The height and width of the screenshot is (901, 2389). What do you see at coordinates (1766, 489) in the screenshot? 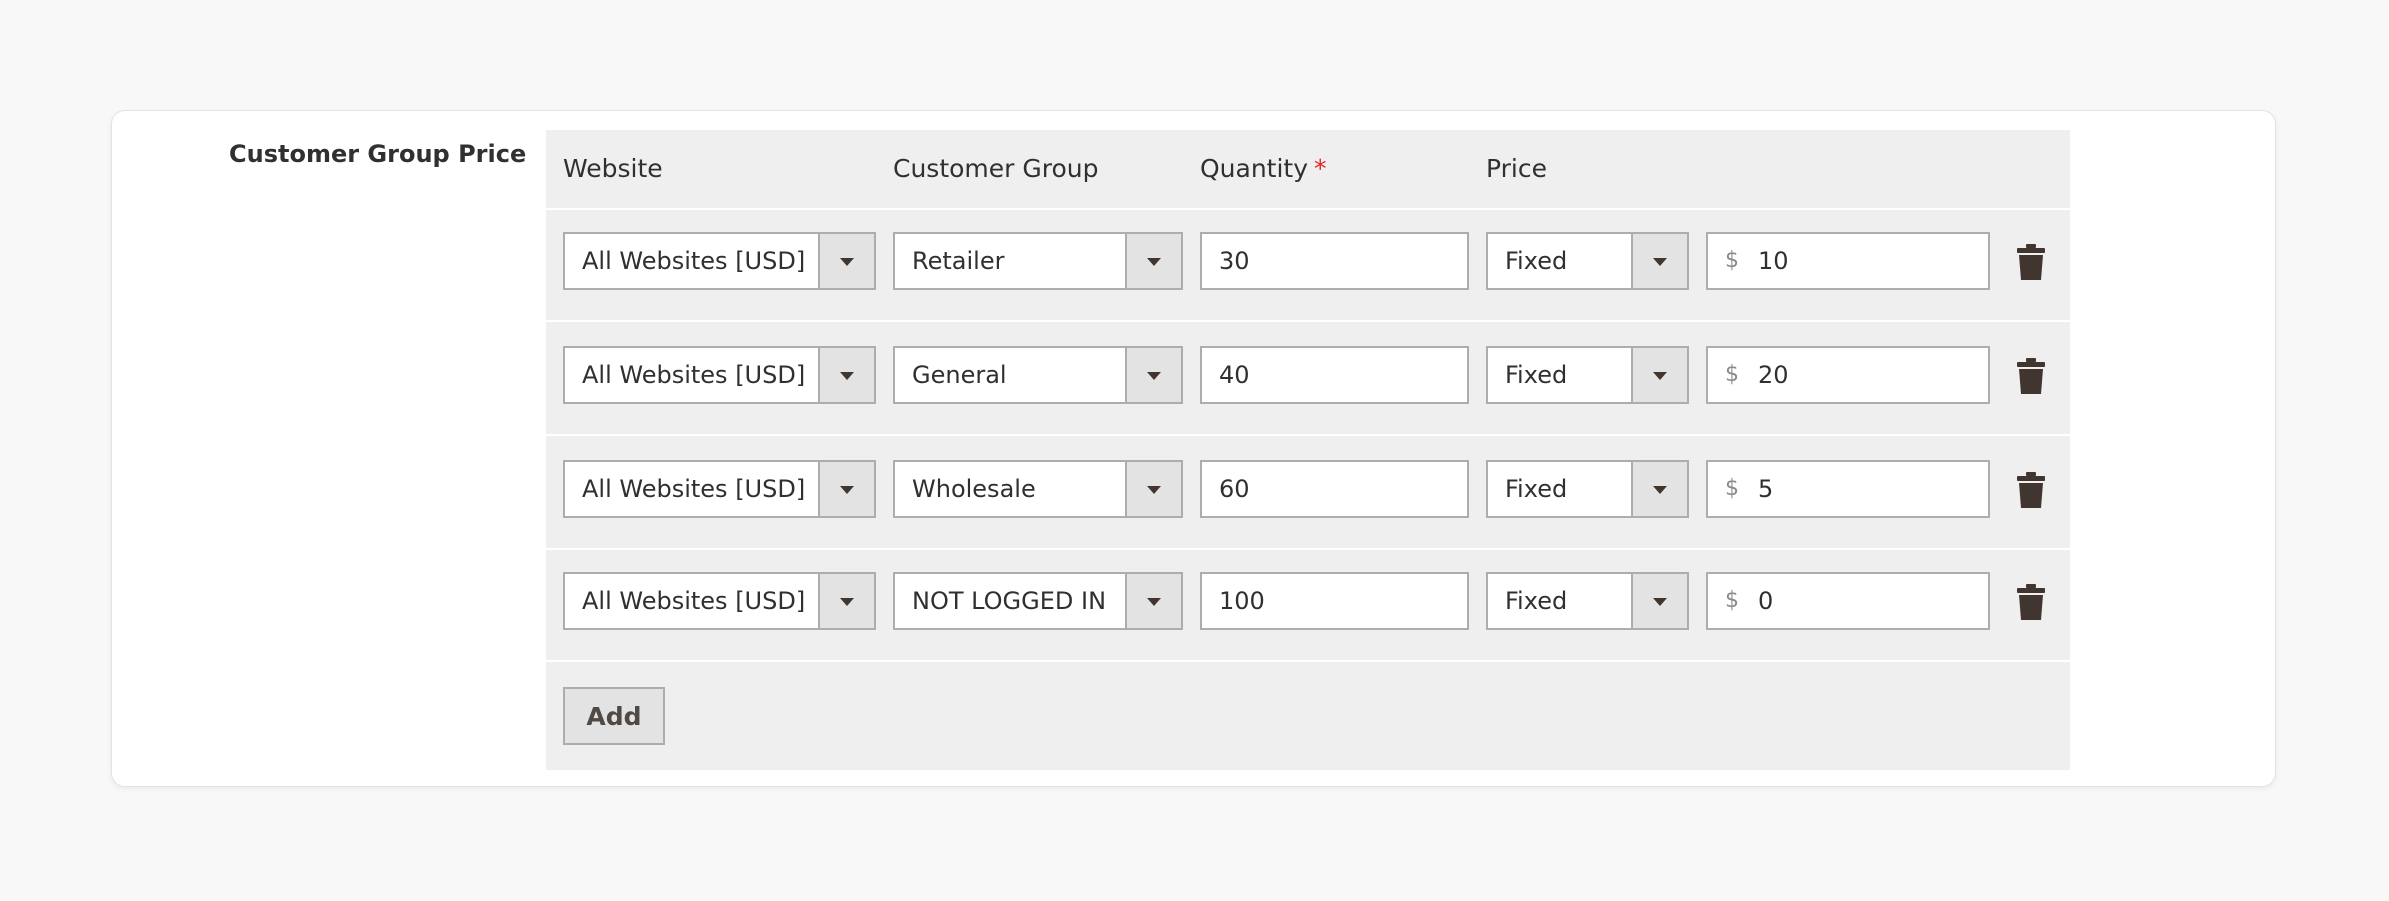
I see `price-input-value: 5` at bounding box center [1766, 489].